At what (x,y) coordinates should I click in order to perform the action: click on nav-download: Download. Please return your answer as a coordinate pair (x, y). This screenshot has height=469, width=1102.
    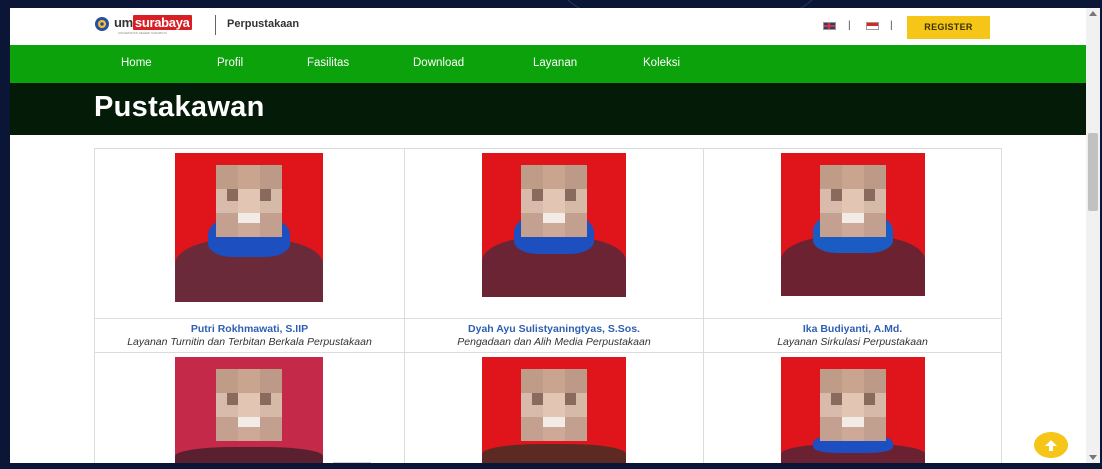
    Looking at the image, I should click on (438, 63).